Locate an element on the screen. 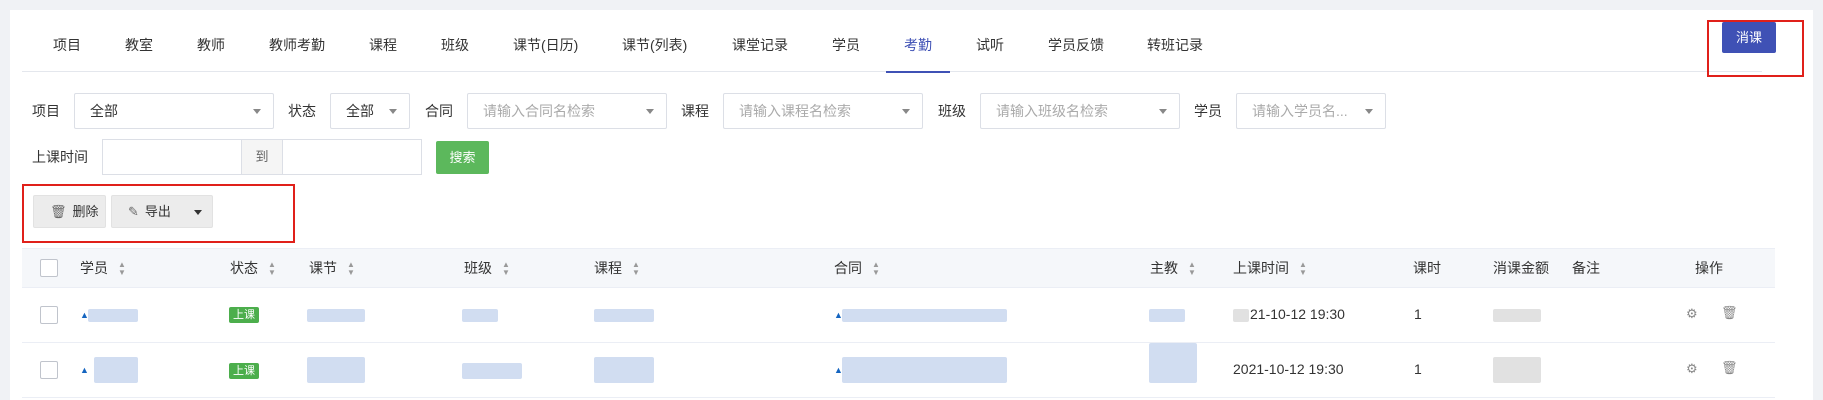 The height and width of the screenshot is (400, 1823). status-select: 全部 is located at coordinates (370, 111).